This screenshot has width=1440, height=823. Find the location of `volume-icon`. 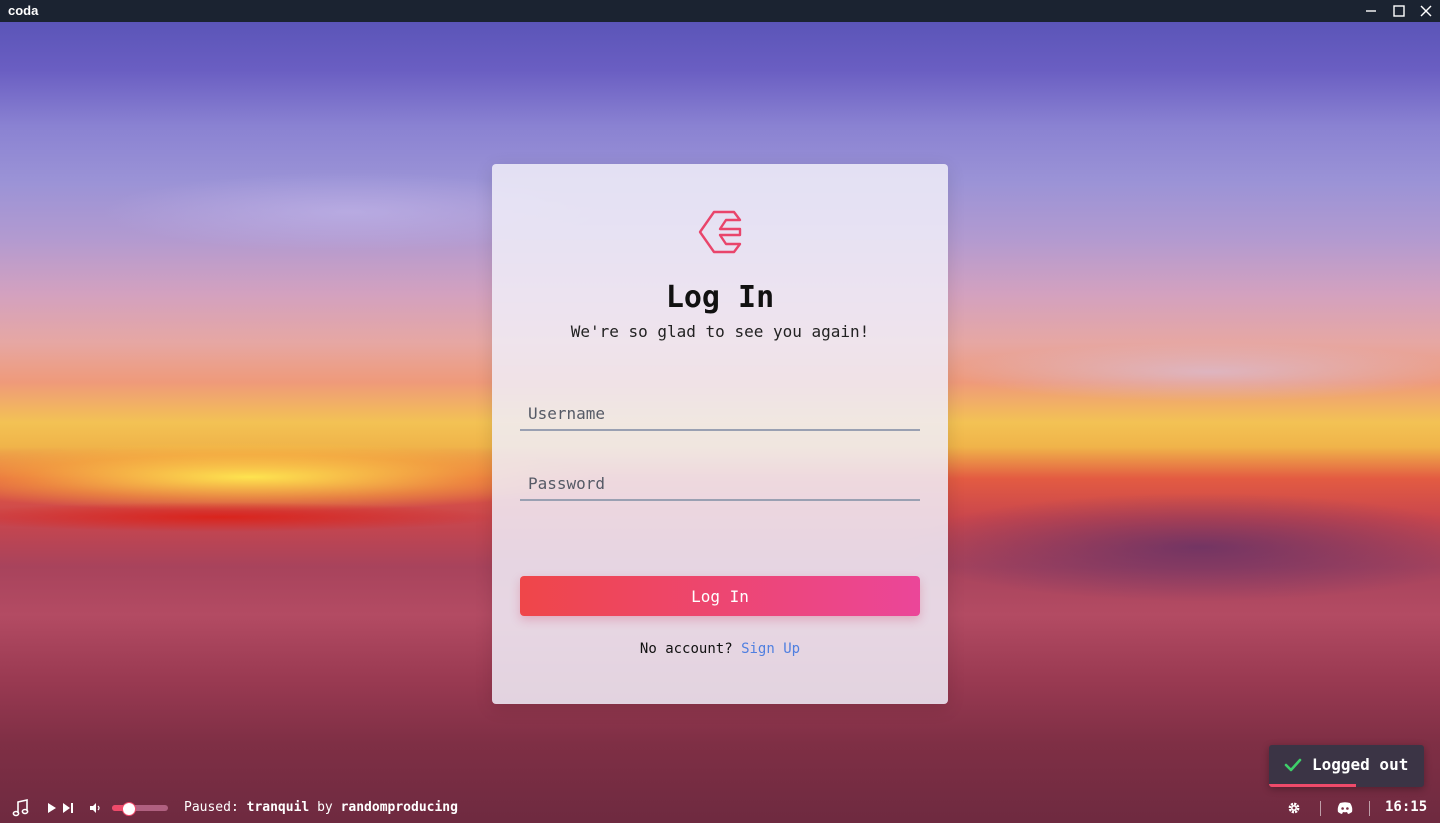

volume-icon is located at coordinates (95, 808).